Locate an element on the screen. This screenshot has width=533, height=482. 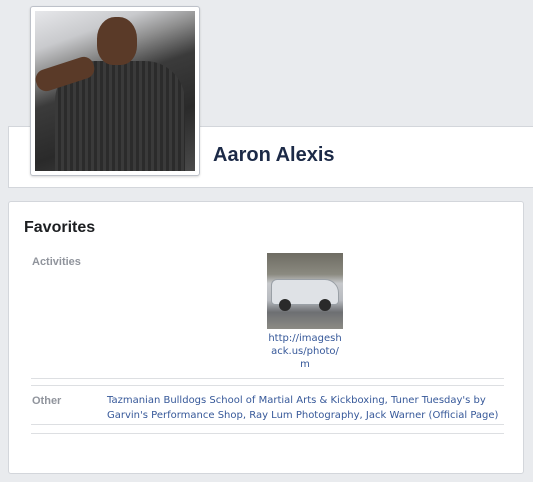
profile-name: Aaron Alexis is located at coordinates (274, 155).